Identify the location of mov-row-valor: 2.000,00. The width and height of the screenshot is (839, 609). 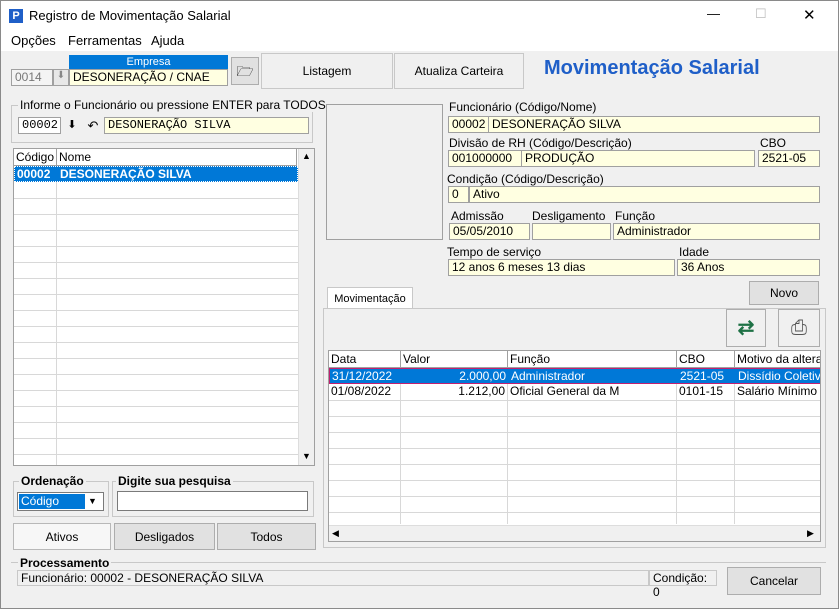
(482, 376).